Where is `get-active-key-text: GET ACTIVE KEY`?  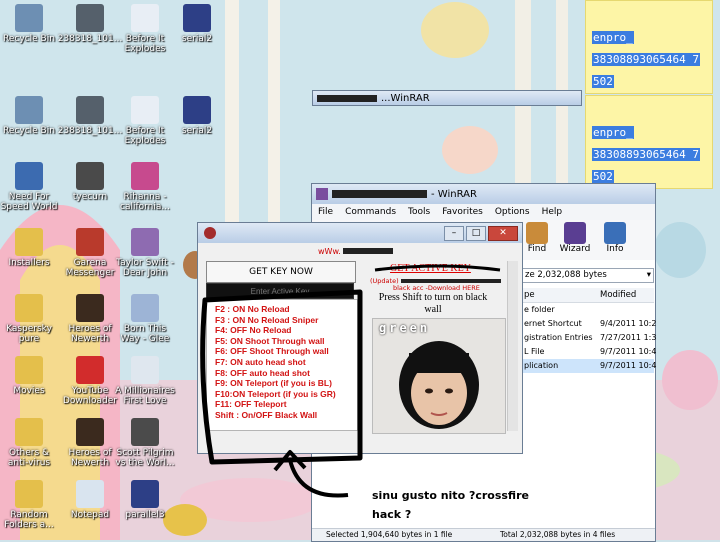
get-active-key-text: GET ACTIVE KEY is located at coordinates (430, 268).